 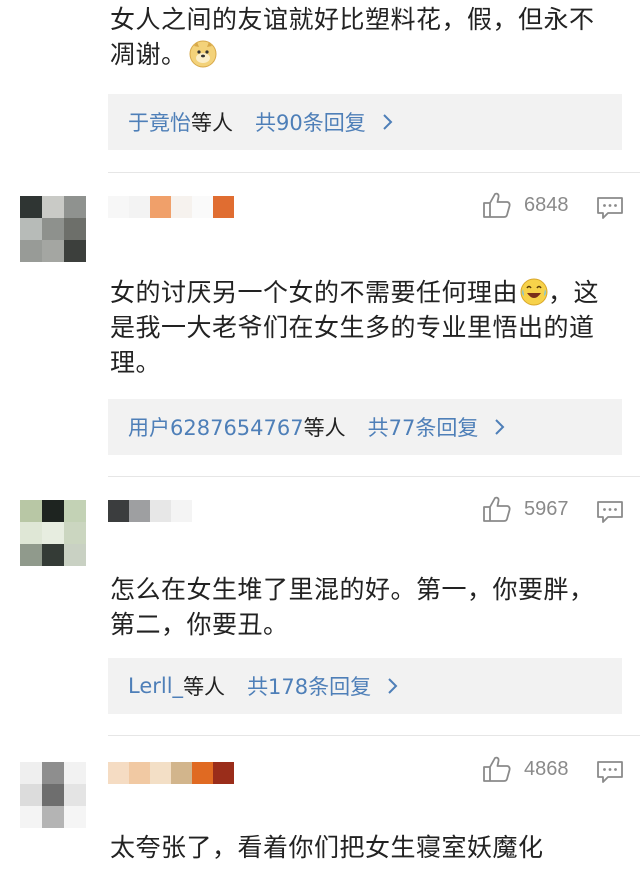 I want to click on reply-names: Lerll_, so click(x=155, y=686).